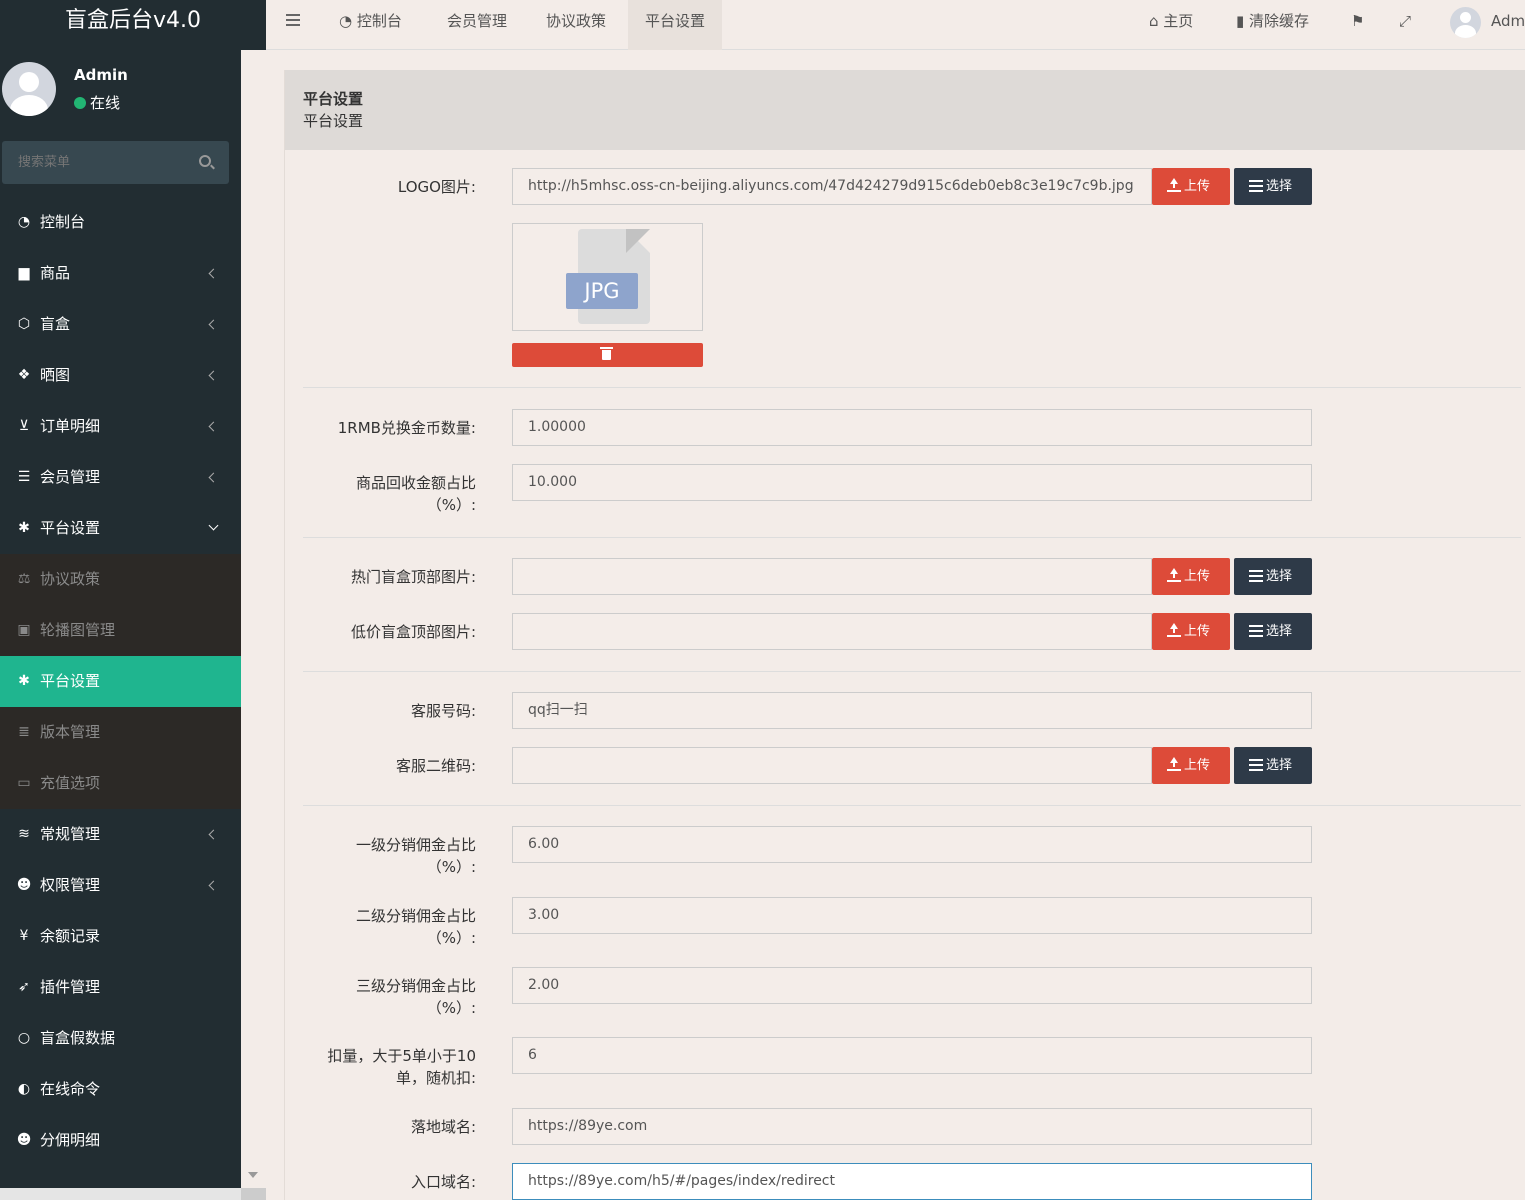 This screenshot has width=1525, height=1200. Describe the element at coordinates (120, 93) in the screenshot. I see `user-panel: Admin 在线` at that location.